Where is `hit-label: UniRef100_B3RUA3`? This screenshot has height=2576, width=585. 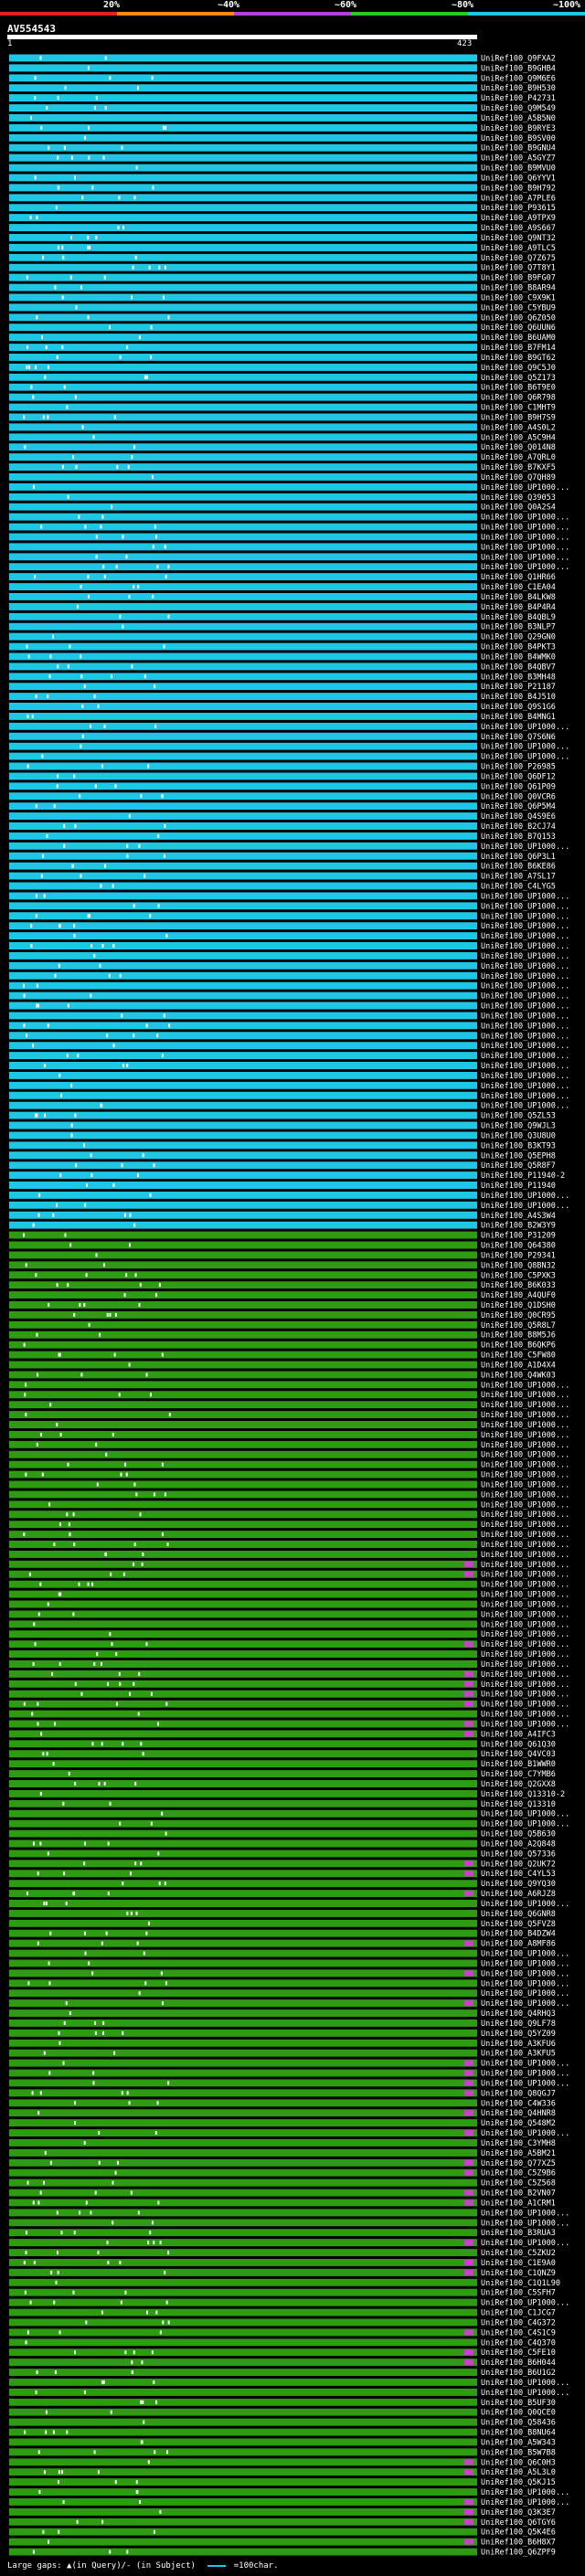 hit-label: UniRef100_B3RUA3 is located at coordinates (518, 2233).